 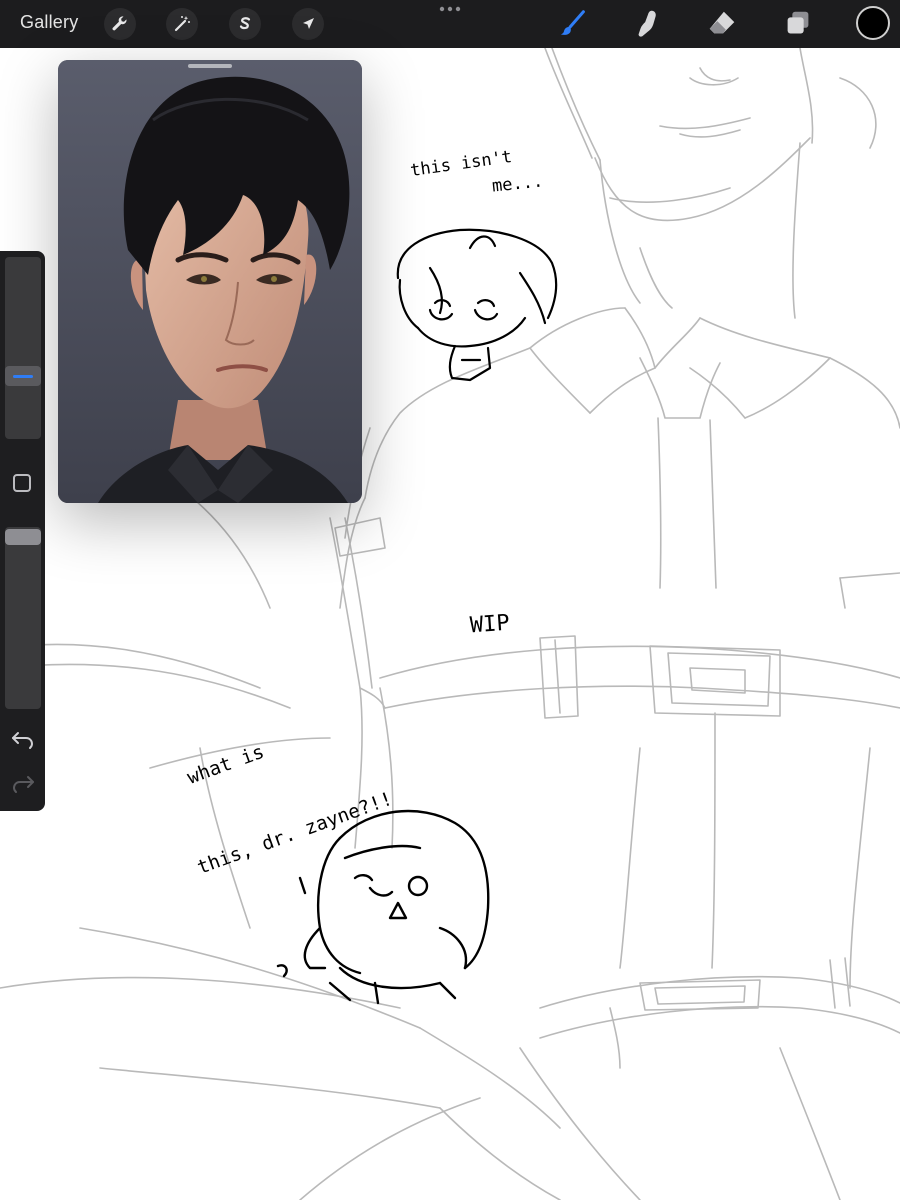 I want to click on smudge-tool-button, so click(x=648, y=24).